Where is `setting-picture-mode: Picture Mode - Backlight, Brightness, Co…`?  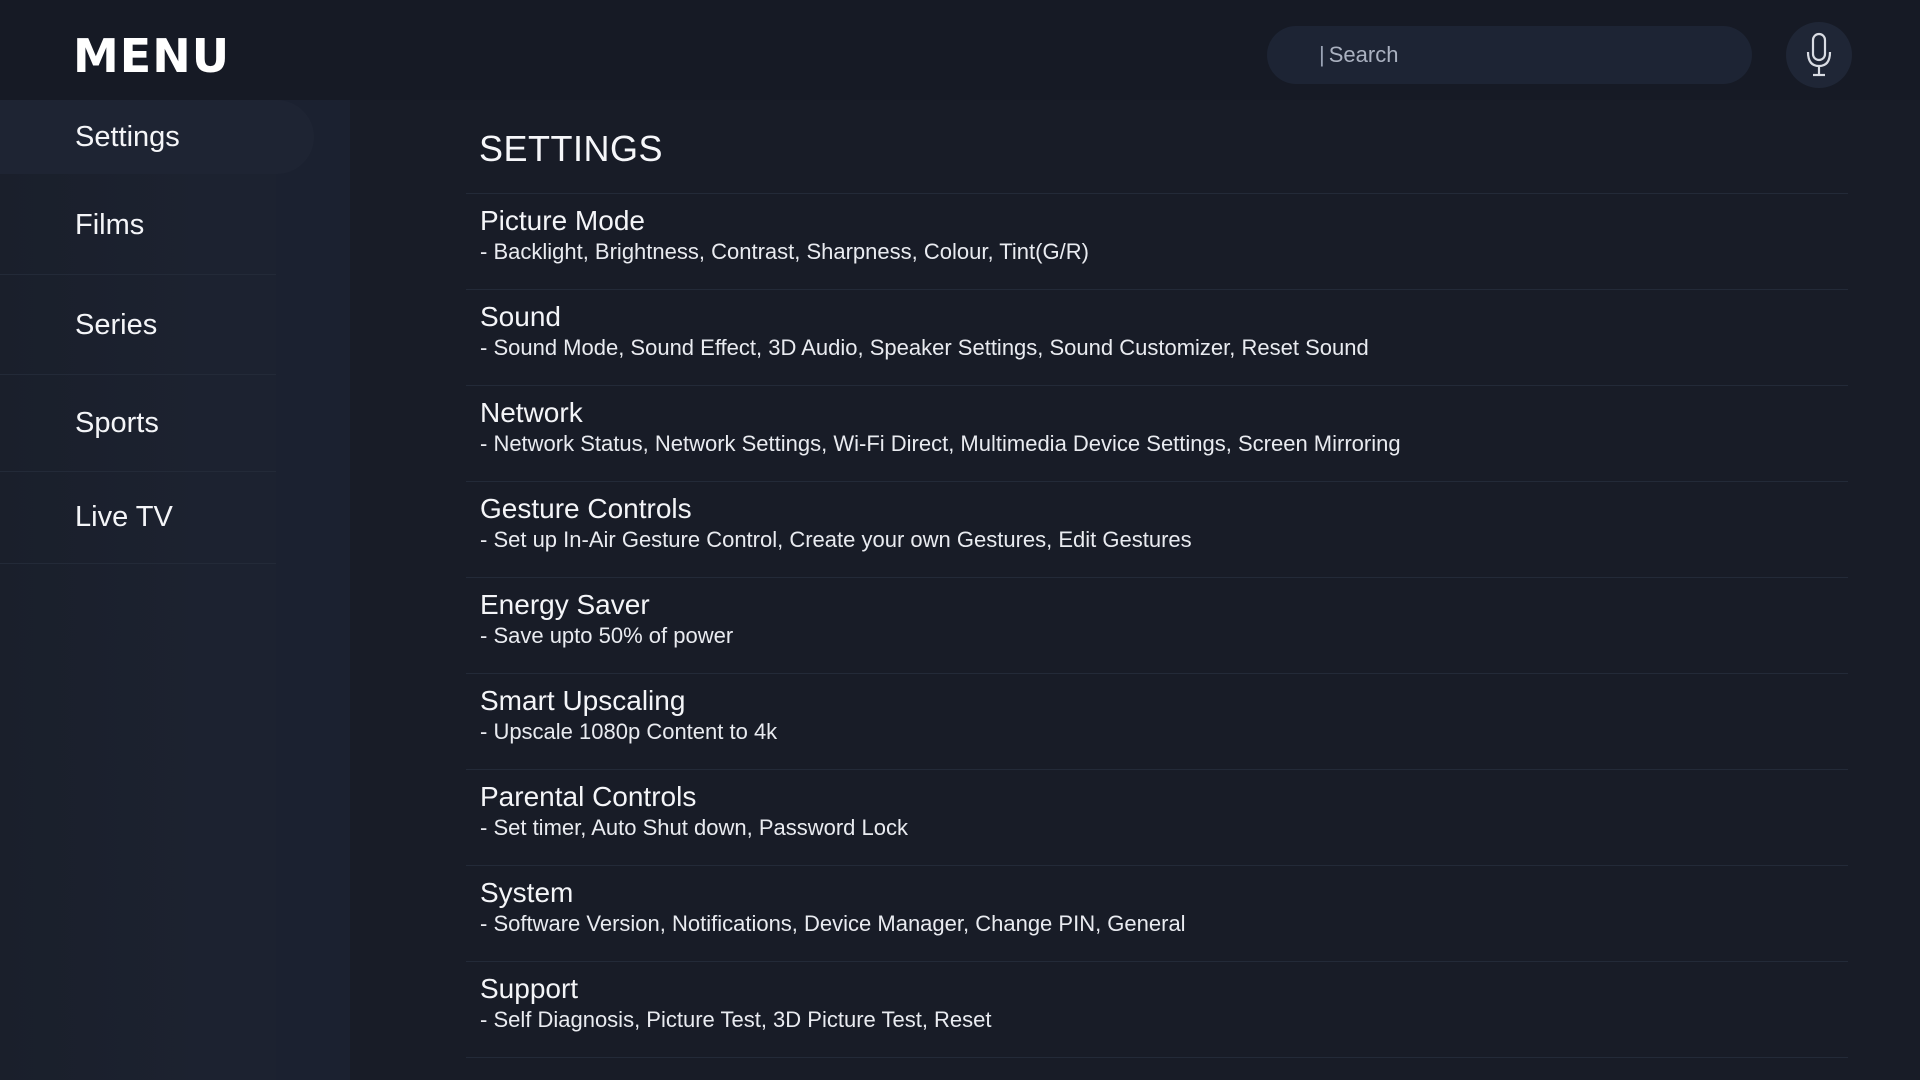 setting-picture-mode: Picture Mode - Backlight, Brightness, Co… is located at coordinates (1157, 242).